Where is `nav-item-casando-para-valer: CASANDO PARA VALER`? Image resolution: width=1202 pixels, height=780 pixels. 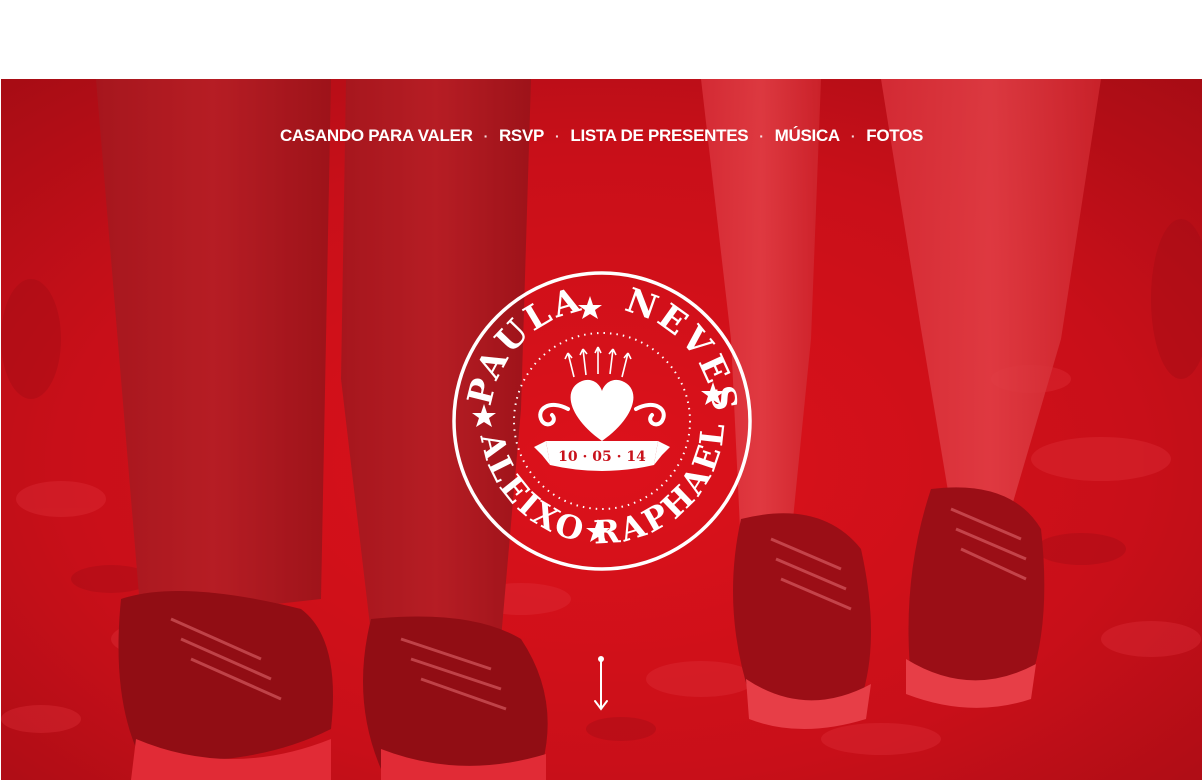
nav-item-casando-para-valer: CASANDO PARA VALER is located at coordinates (376, 136).